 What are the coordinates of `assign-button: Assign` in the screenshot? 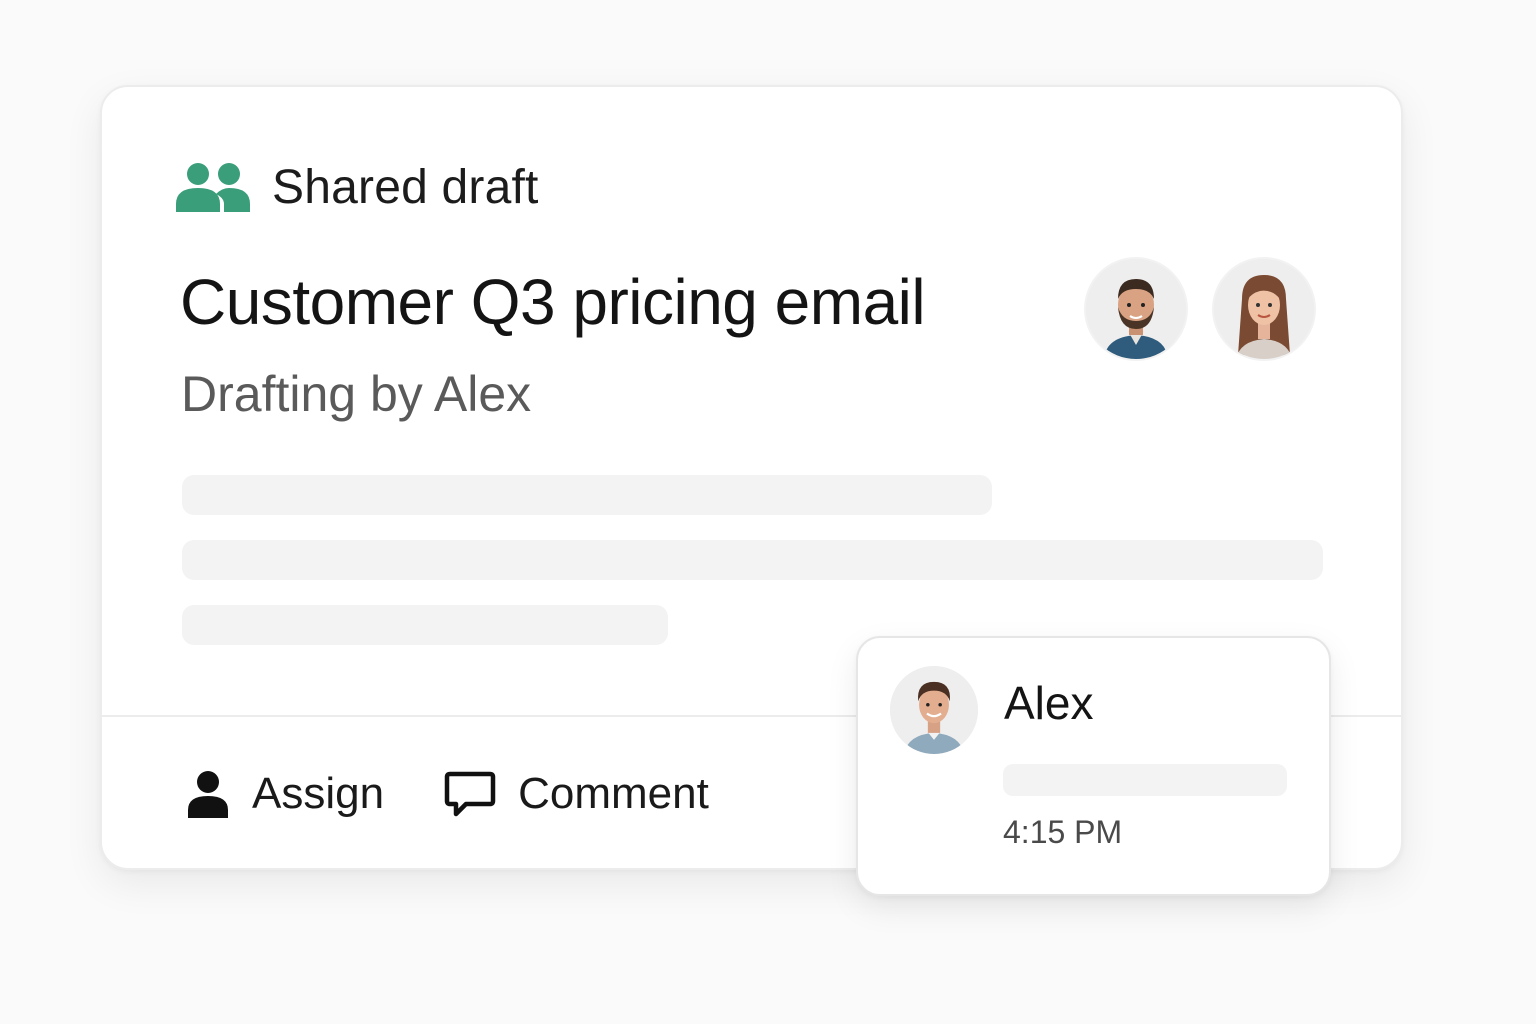 It's located at (285, 794).